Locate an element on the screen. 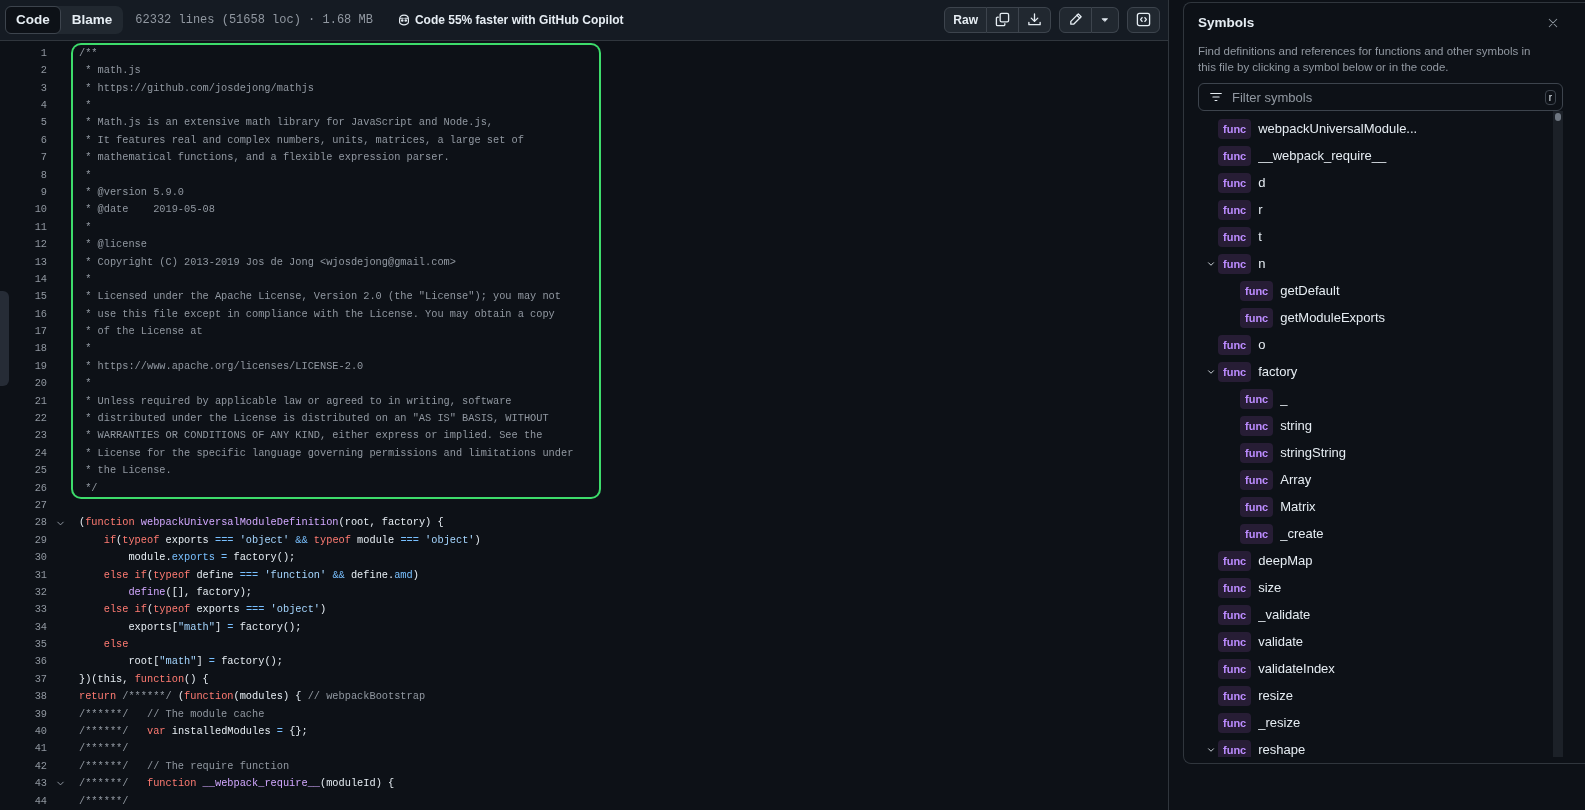 This screenshot has height=810, width=1585. symbol-item: func stringString is located at coordinates (1293, 453).